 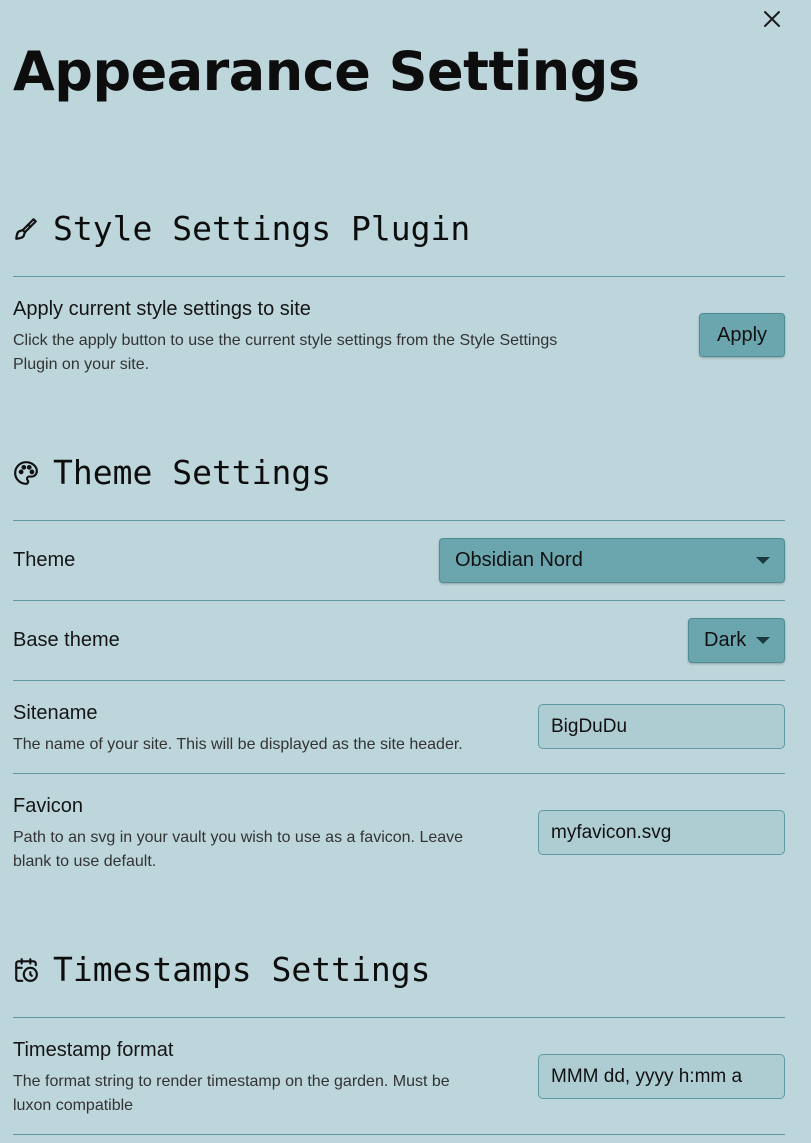 I want to click on page-title: Appearance Settings, so click(x=326, y=71).